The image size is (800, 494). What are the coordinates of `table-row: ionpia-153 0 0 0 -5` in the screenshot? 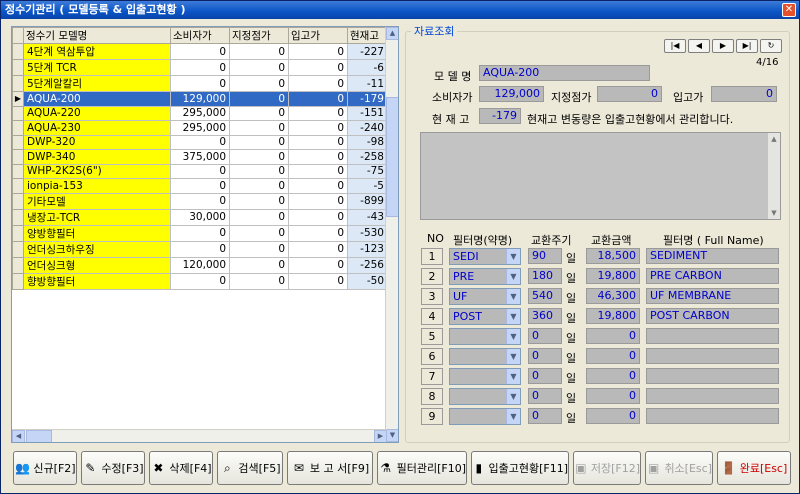 It's located at (200, 186).